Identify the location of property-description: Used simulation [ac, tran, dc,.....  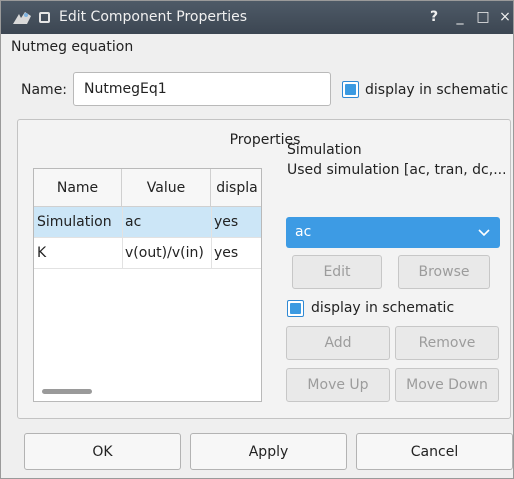
(396, 170).